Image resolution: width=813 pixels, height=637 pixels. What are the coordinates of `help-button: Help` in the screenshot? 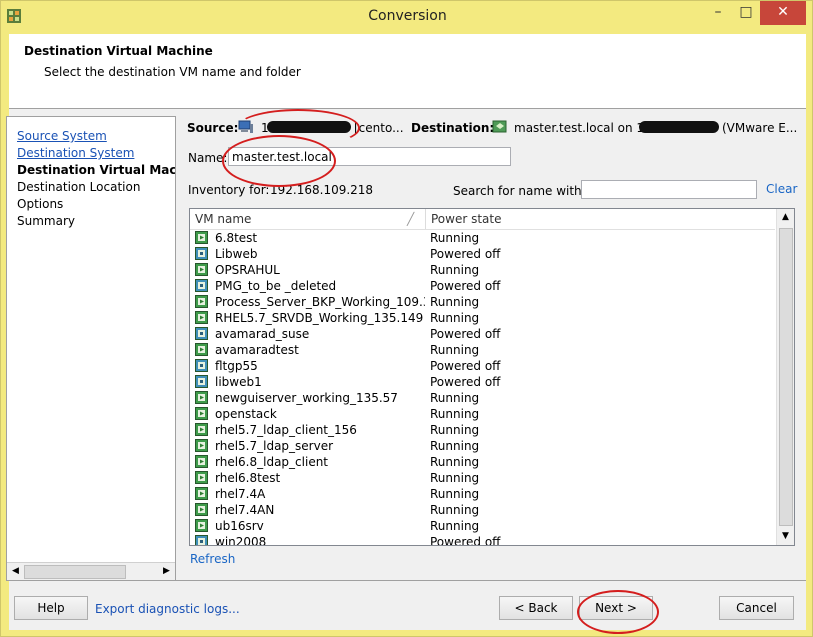 It's located at (51, 608).